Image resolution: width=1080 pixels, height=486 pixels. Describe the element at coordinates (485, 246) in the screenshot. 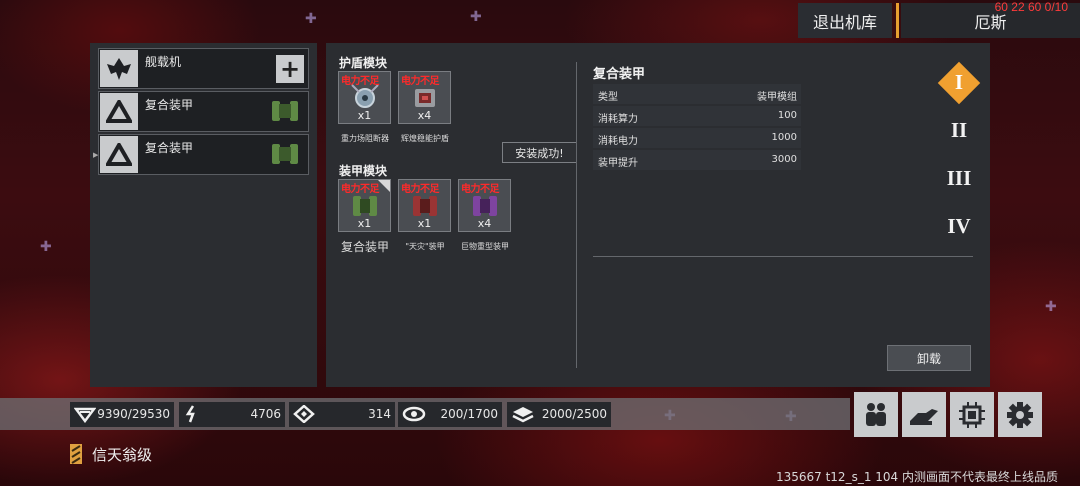

I see `module-name: 巨物重型装甲` at that location.